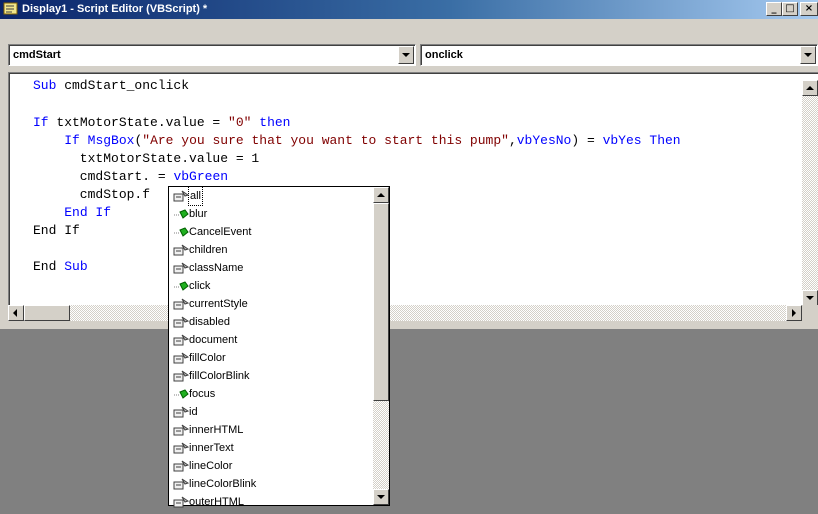 The height and width of the screenshot is (514, 818). What do you see at coordinates (111, 140) in the screenshot?
I see `code-keyword: MsgBox` at bounding box center [111, 140].